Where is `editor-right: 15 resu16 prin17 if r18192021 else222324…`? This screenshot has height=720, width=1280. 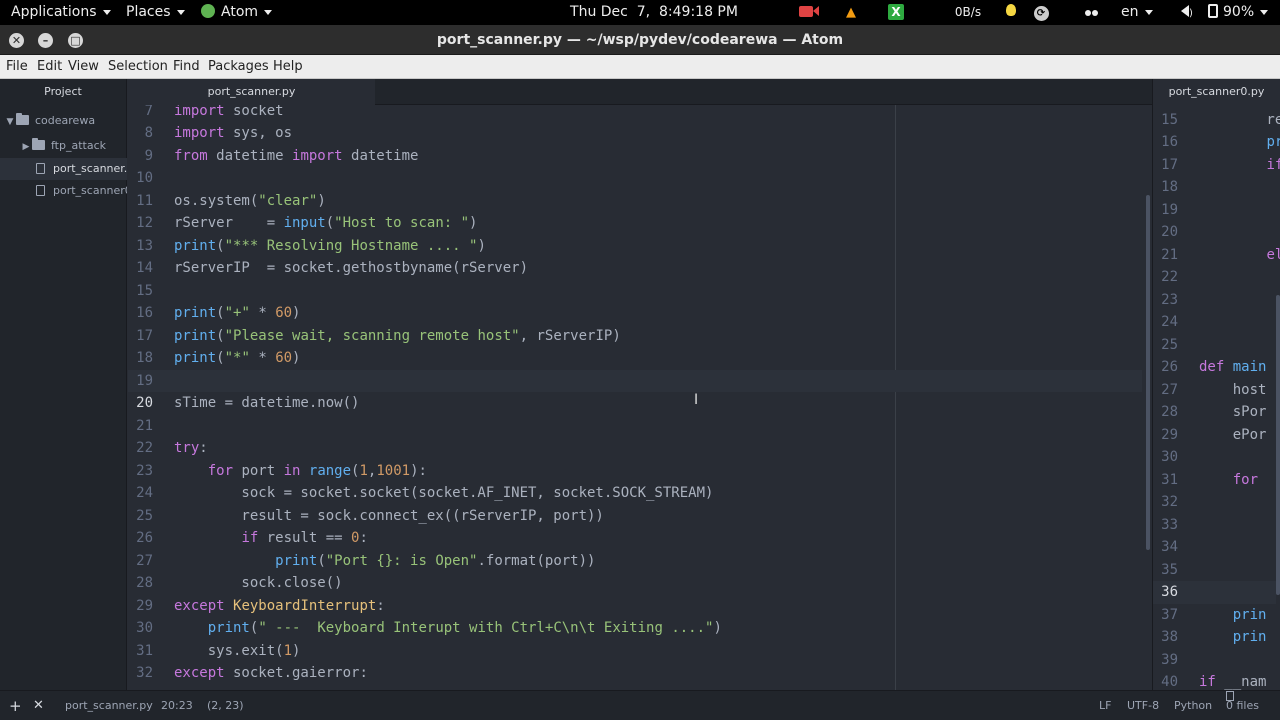 editor-right: 15 resu16 prin17 if r18192021 else222324… is located at coordinates (1216, 397).